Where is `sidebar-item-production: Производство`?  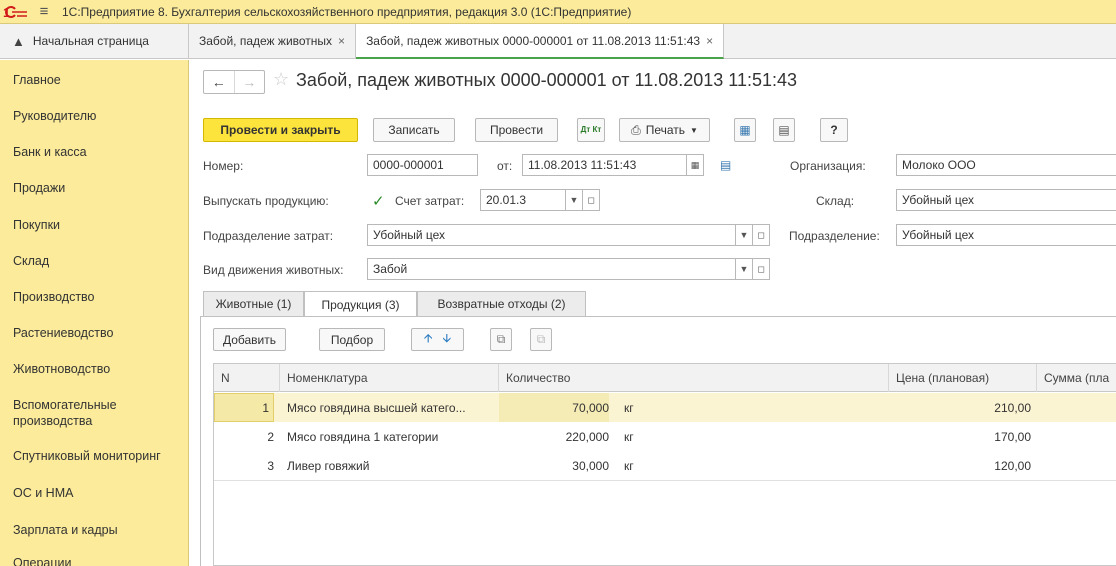
sidebar-item-production: Производство is located at coordinates (98, 297).